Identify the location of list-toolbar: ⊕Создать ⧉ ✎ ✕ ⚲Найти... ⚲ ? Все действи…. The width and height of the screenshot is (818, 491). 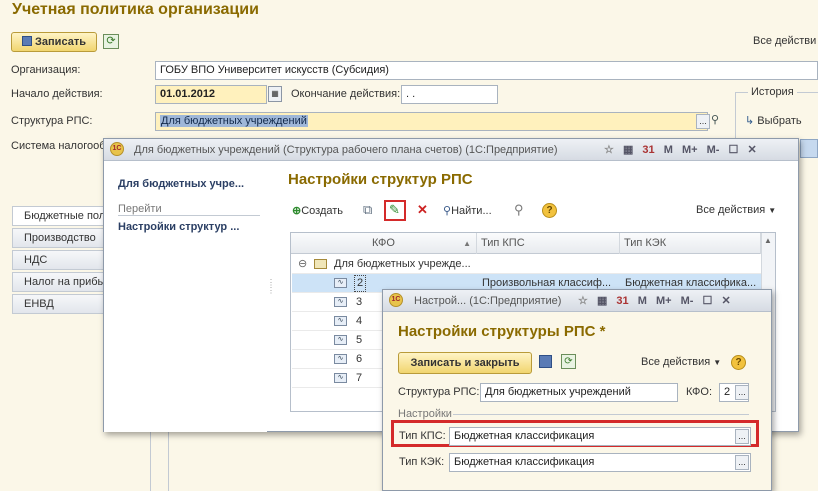
(537, 211).